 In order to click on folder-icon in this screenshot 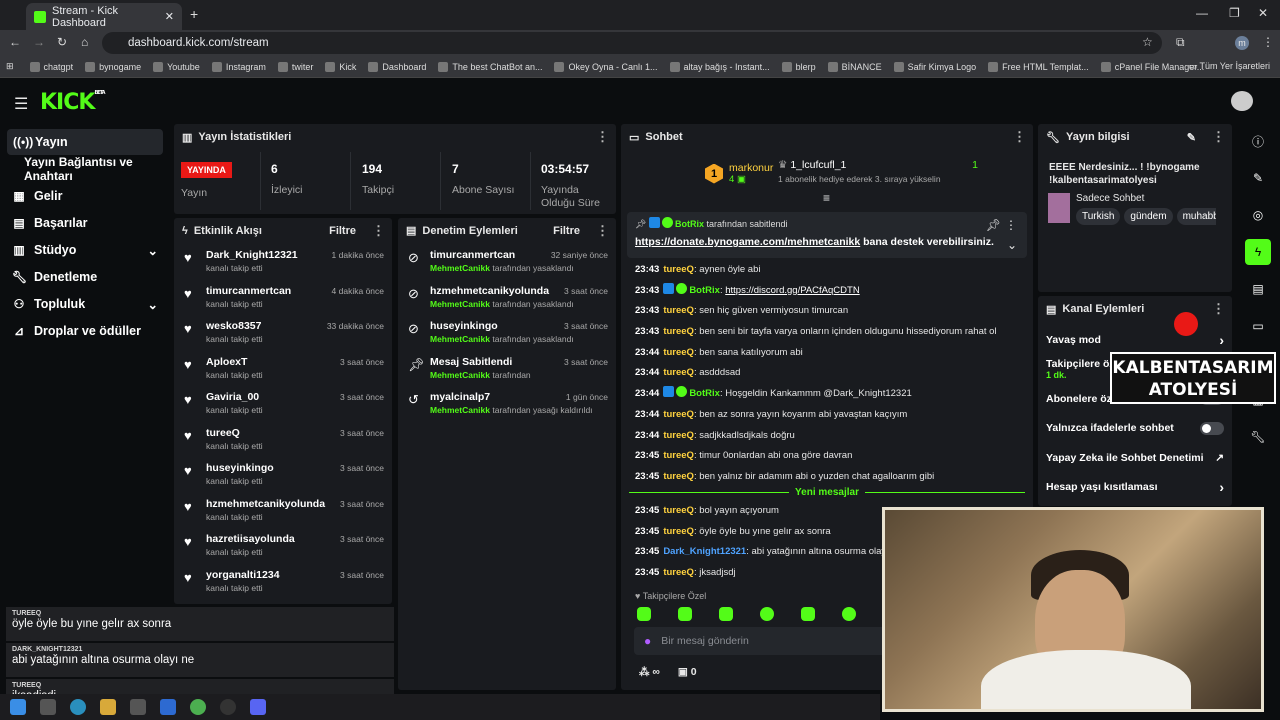, I will do `click(108, 707)`.